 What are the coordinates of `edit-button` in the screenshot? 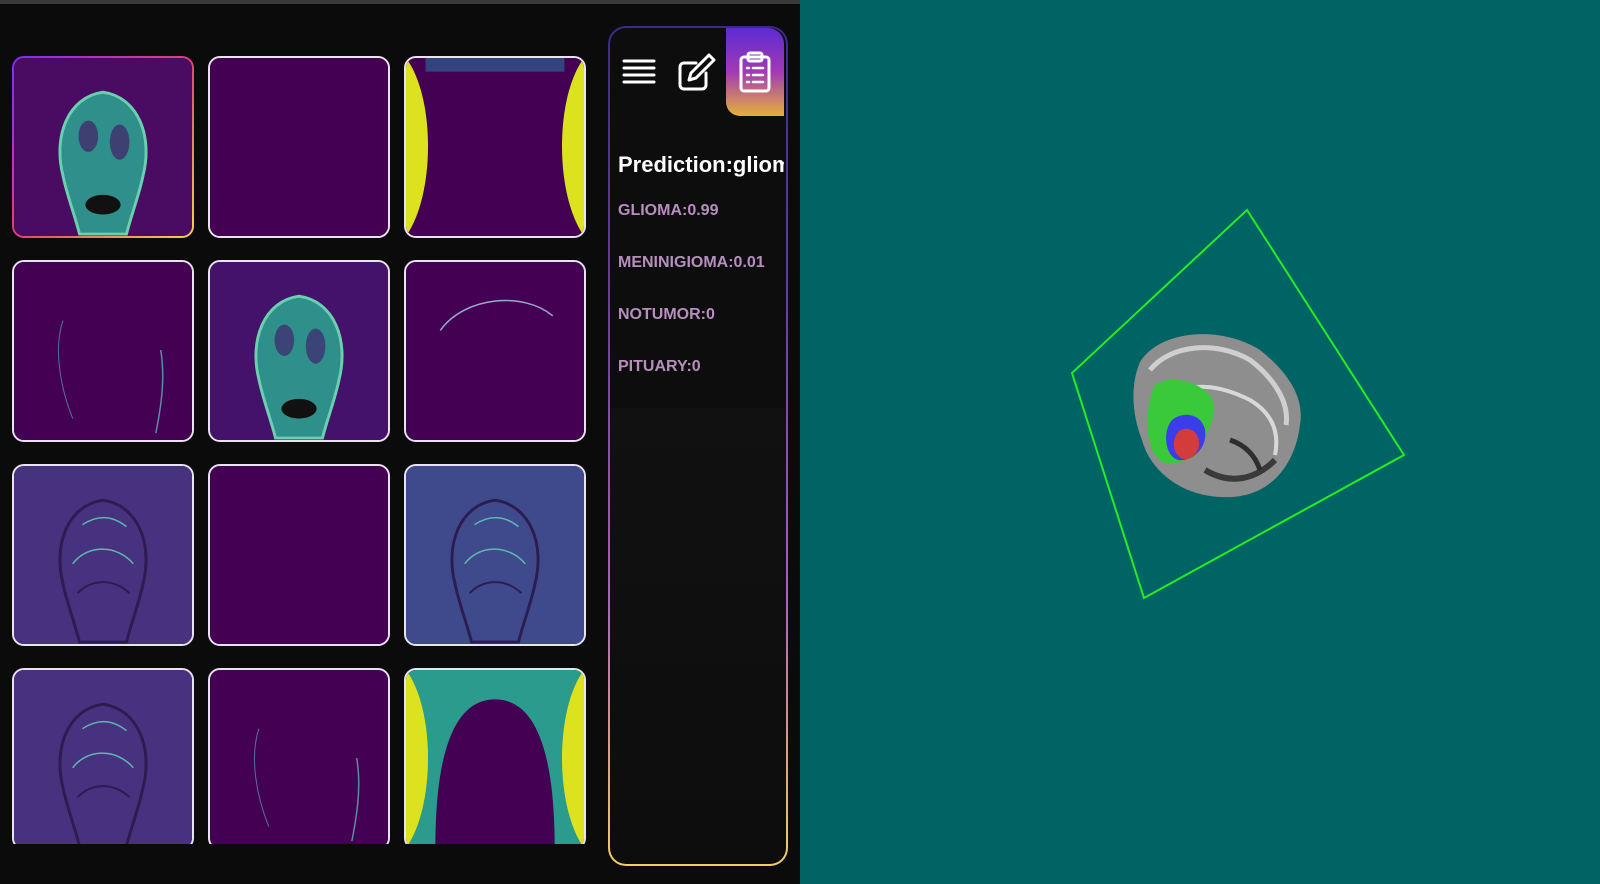 It's located at (697, 72).